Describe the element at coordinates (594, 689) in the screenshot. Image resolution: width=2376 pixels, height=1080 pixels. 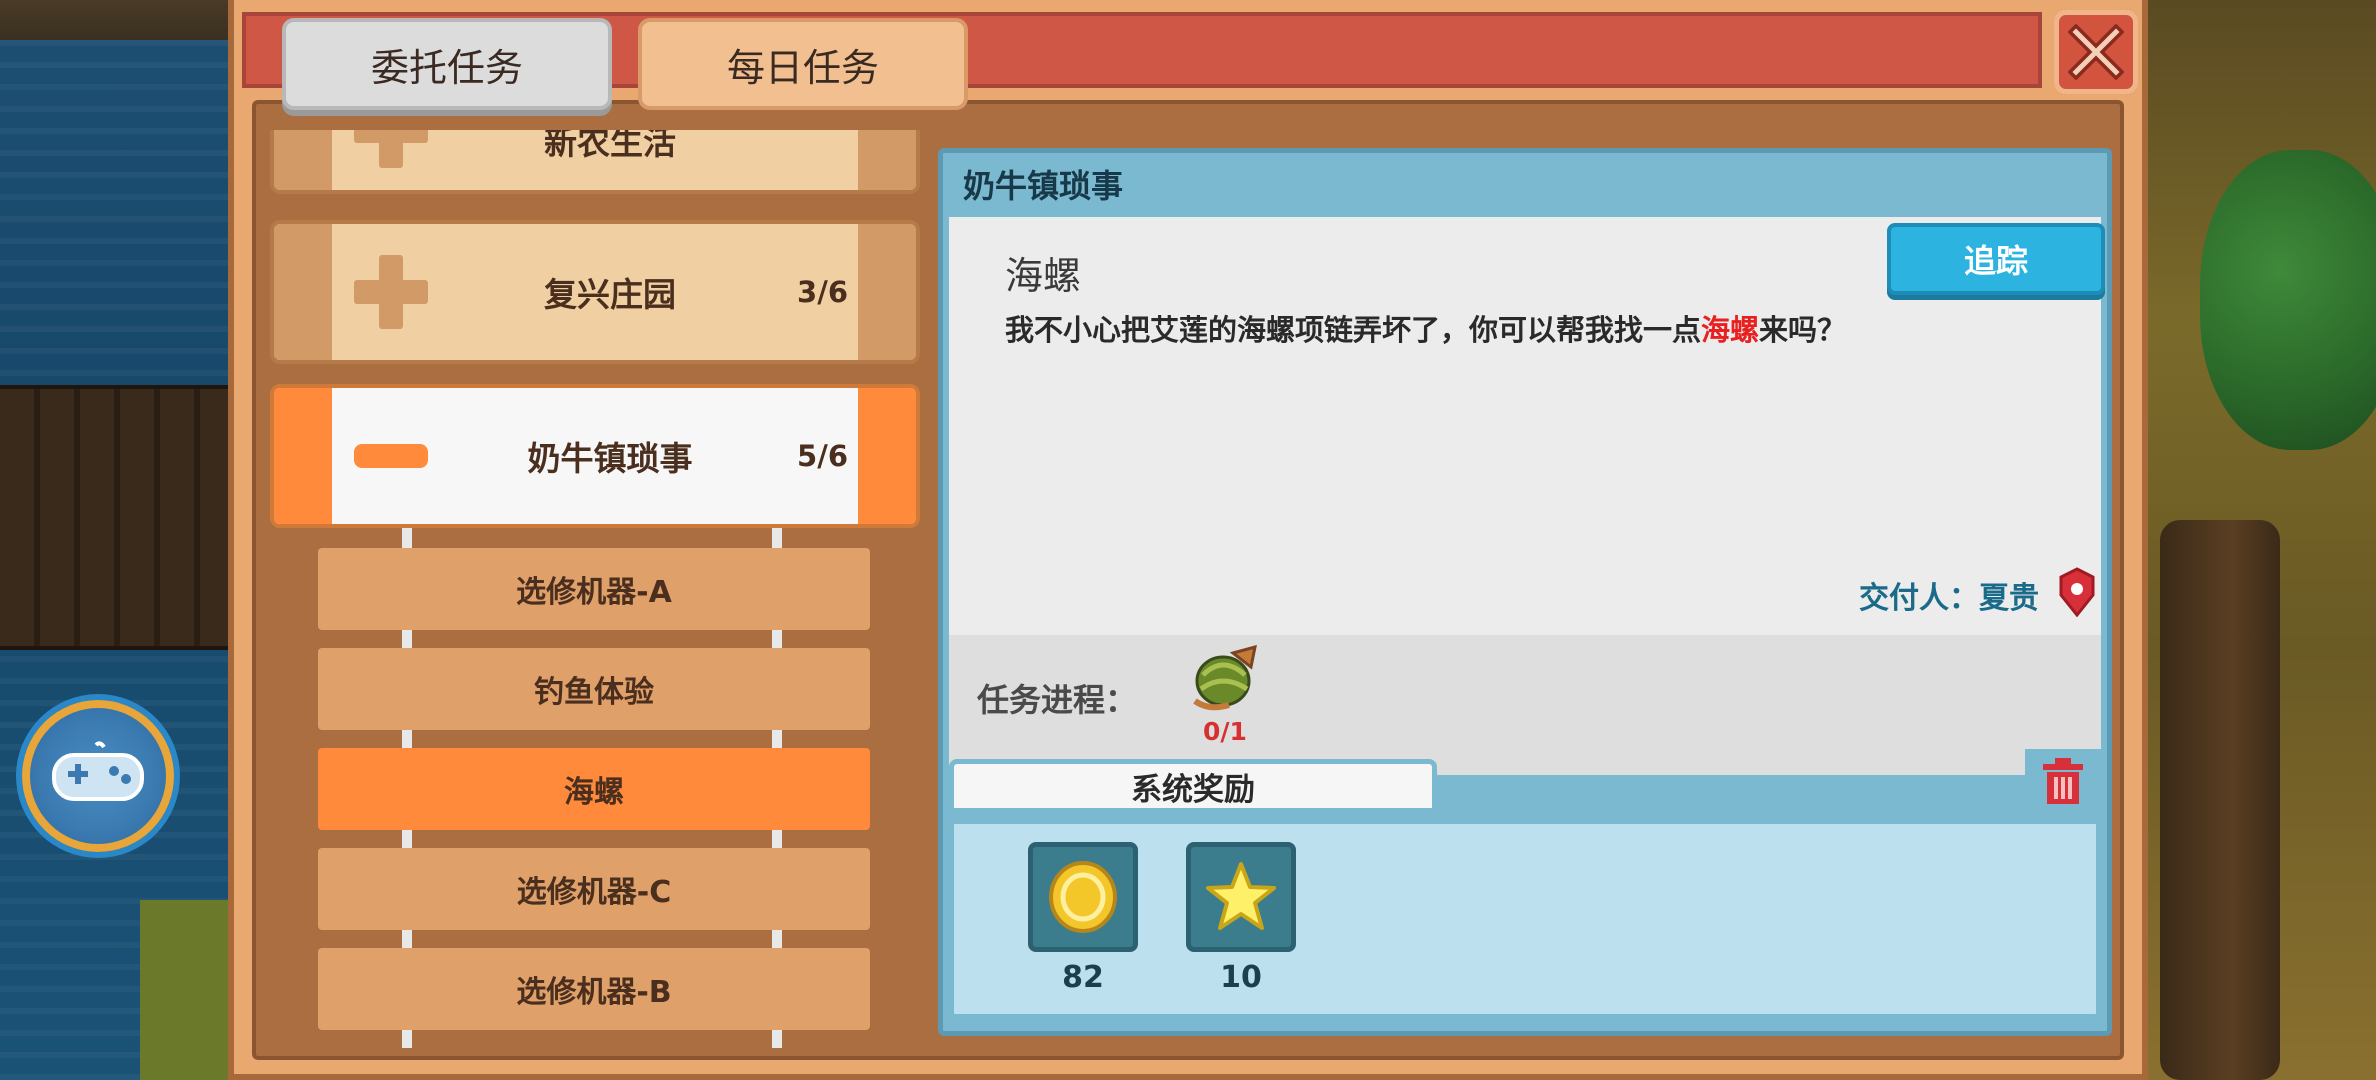
I see `quest-item: 钓鱼体验` at that location.